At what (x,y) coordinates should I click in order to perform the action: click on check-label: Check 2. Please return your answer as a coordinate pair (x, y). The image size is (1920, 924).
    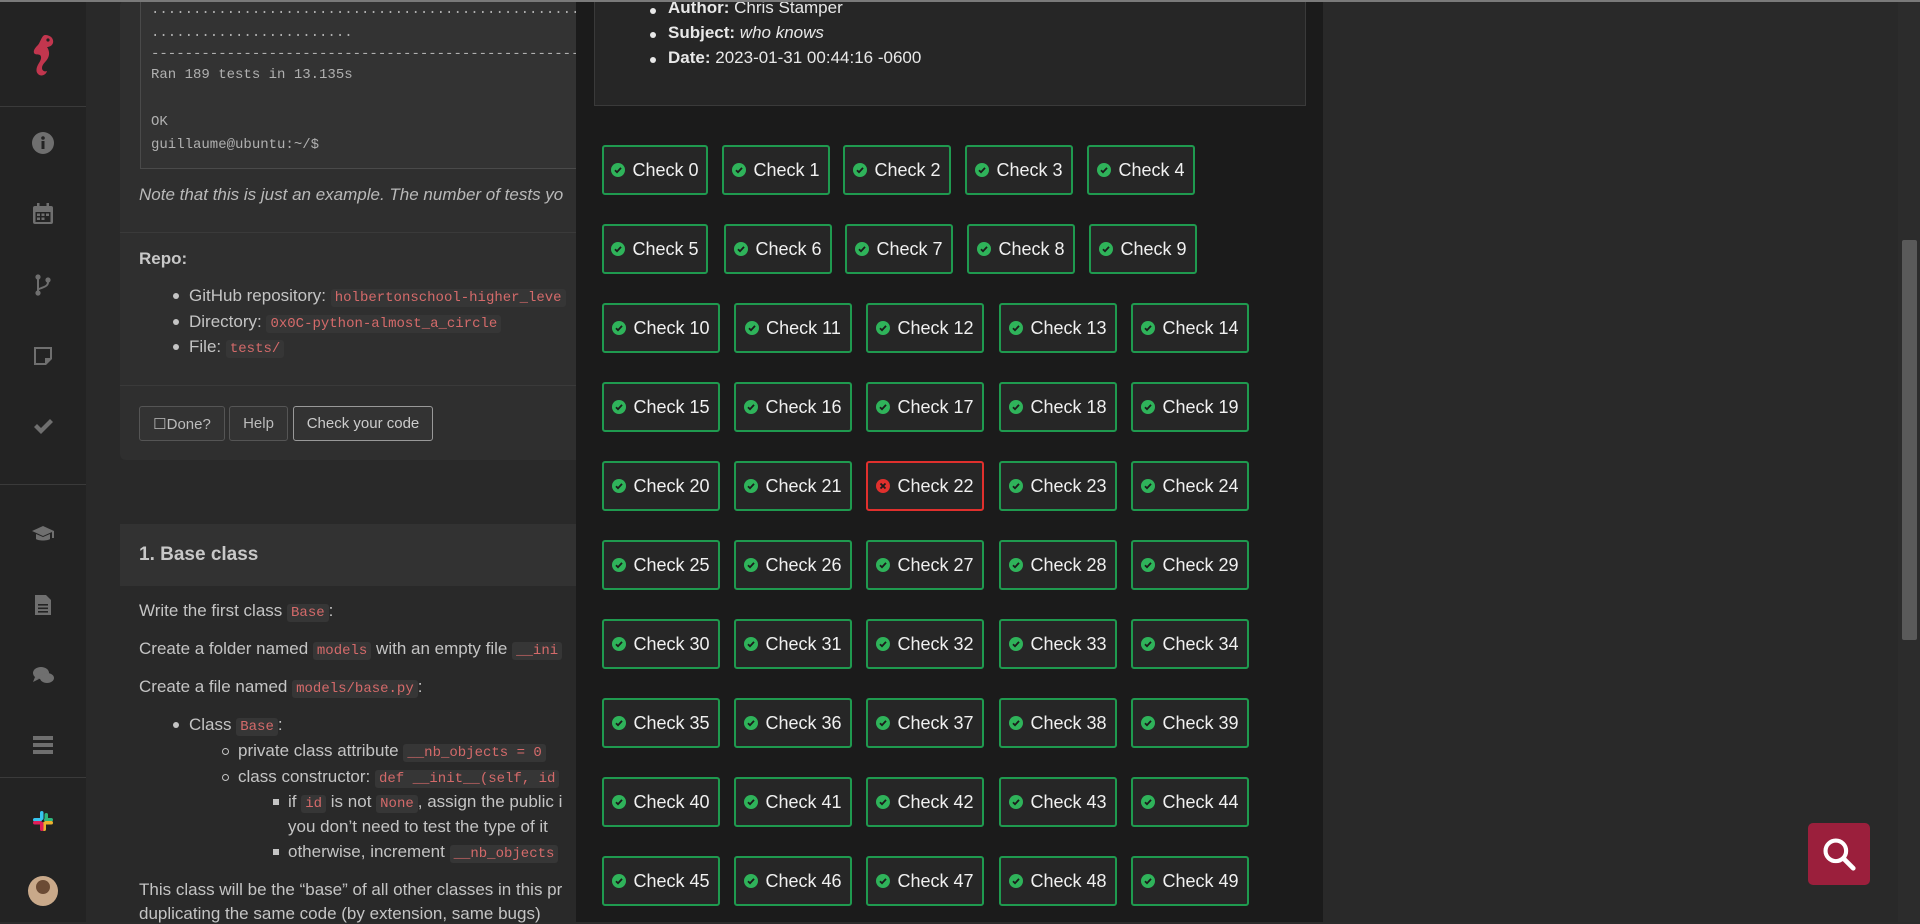
    Looking at the image, I should click on (907, 169).